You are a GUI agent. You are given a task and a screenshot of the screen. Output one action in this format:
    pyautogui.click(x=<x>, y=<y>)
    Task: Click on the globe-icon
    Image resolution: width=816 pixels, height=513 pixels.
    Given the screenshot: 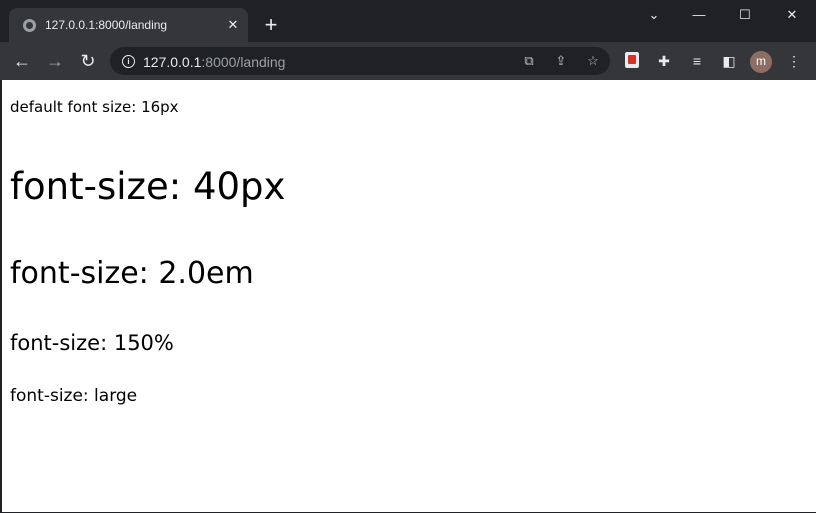 What is the action you would take?
    pyautogui.click(x=29, y=25)
    